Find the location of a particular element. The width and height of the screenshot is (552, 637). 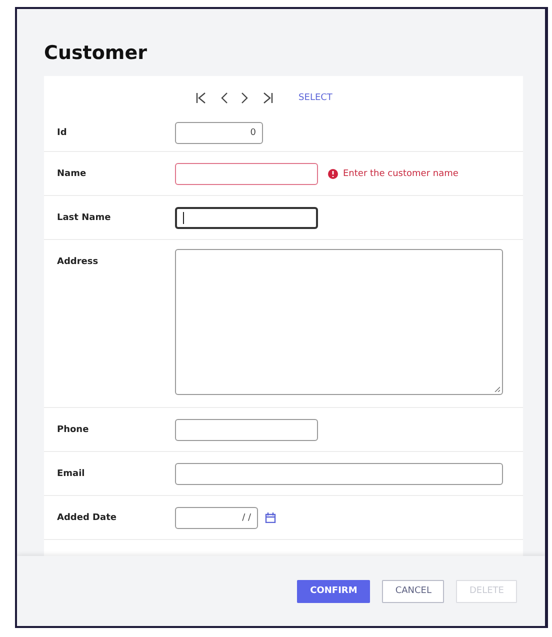

input-field: / / is located at coordinates (216, 517).